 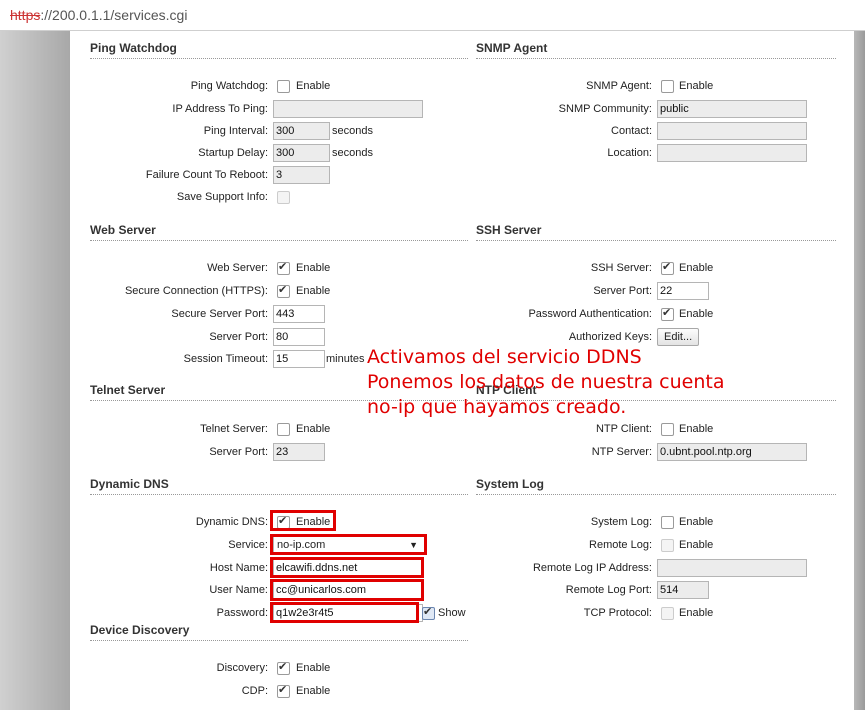 What do you see at coordinates (279, 486) in the screenshot?
I see `section-dynamic-dns: Dynamic DNS` at bounding box center [279, 486].